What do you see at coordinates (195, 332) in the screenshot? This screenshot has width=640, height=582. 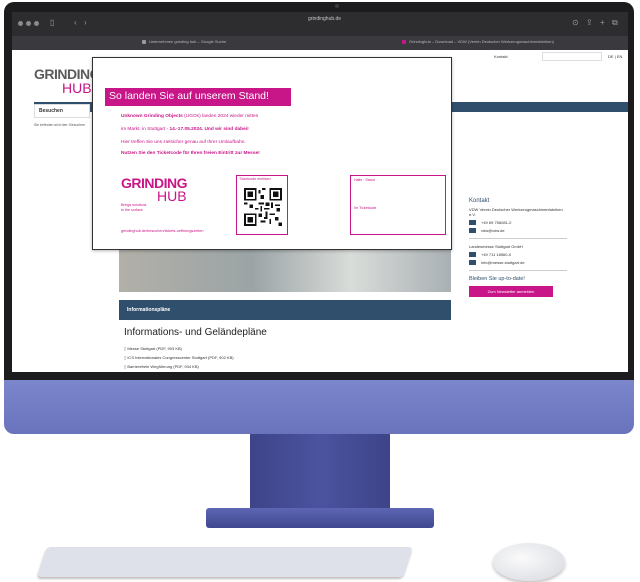 I see `page-title: Informations- und Geländepläne` at bounding box center [195, 332].